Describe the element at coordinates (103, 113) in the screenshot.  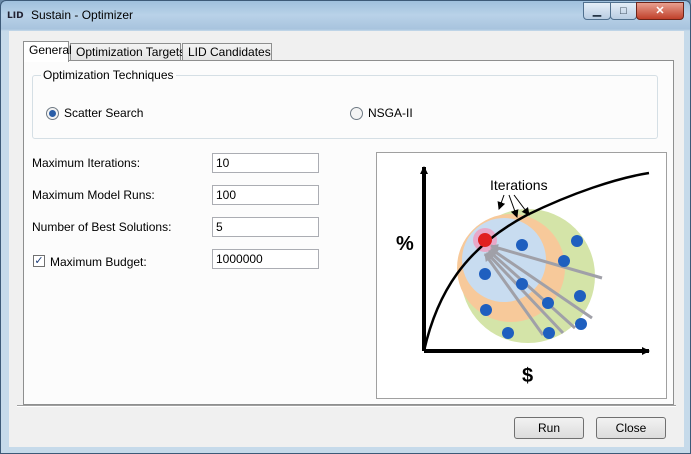
I see `scatter-search-label: Scatter Search` at that location.